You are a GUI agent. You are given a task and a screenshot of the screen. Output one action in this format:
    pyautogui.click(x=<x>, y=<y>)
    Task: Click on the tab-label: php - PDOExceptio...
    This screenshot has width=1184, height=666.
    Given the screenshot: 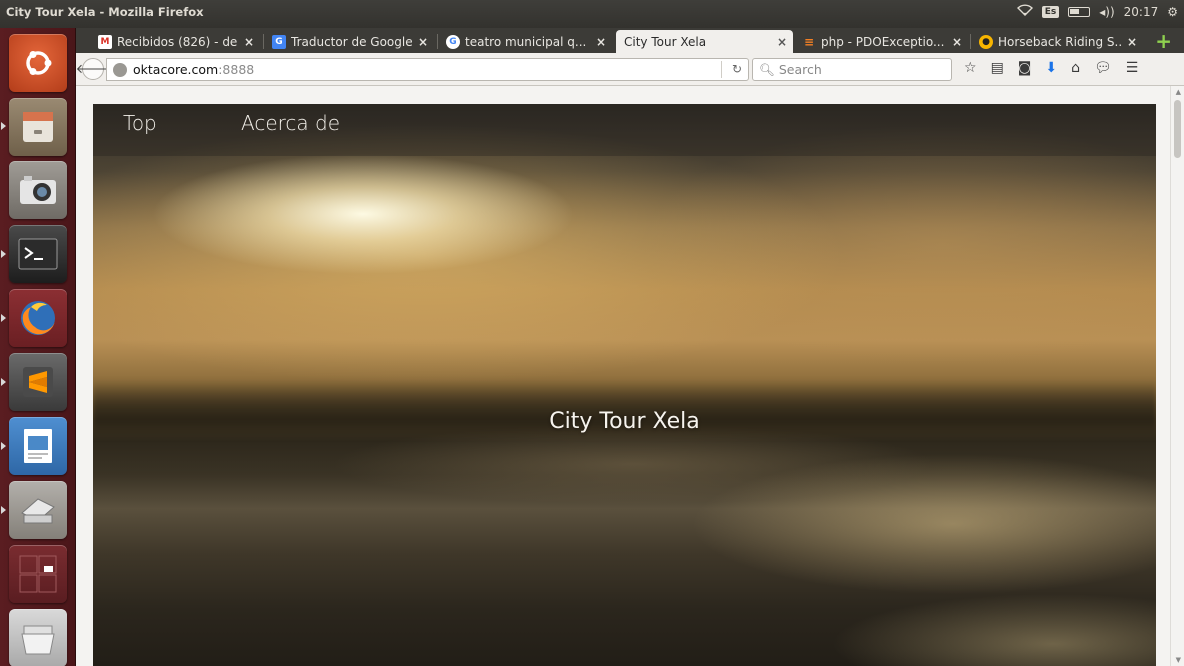 What is the action you would take?
    pyautogui.click(x=883, y=41)
    